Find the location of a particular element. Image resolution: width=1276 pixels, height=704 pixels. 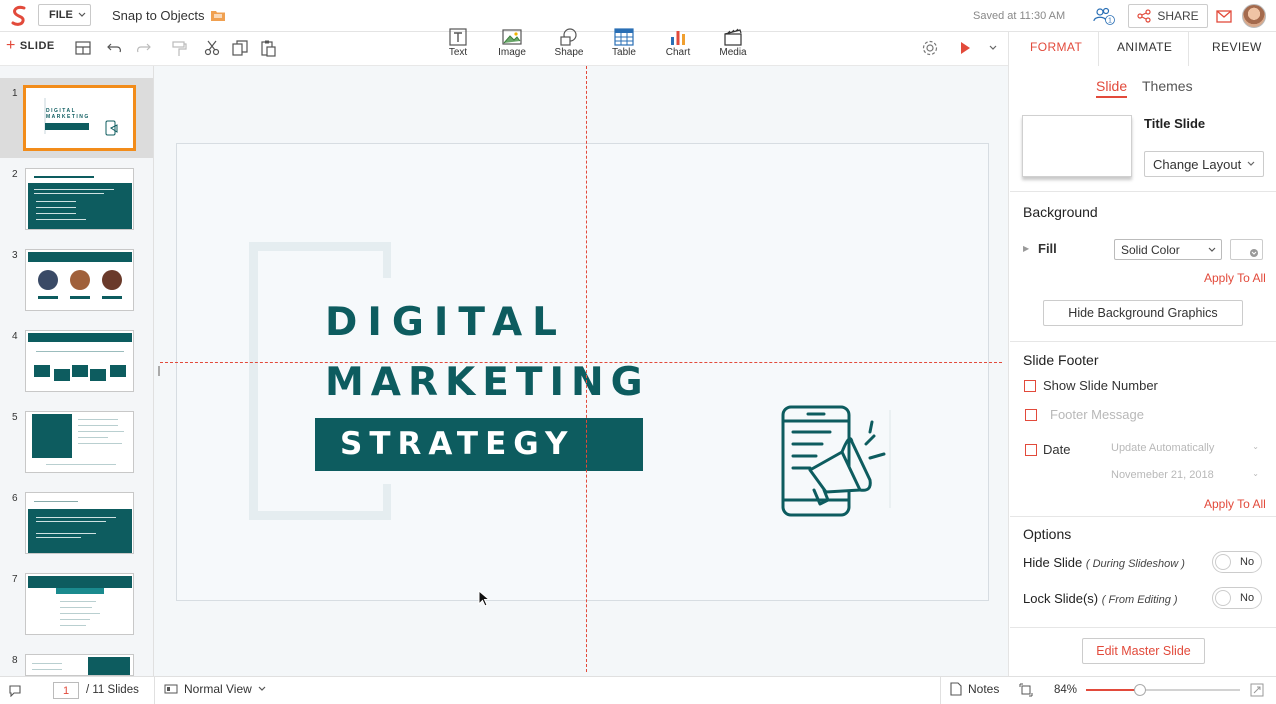

snap-guide-vertical is located at coordinates (586, 369).